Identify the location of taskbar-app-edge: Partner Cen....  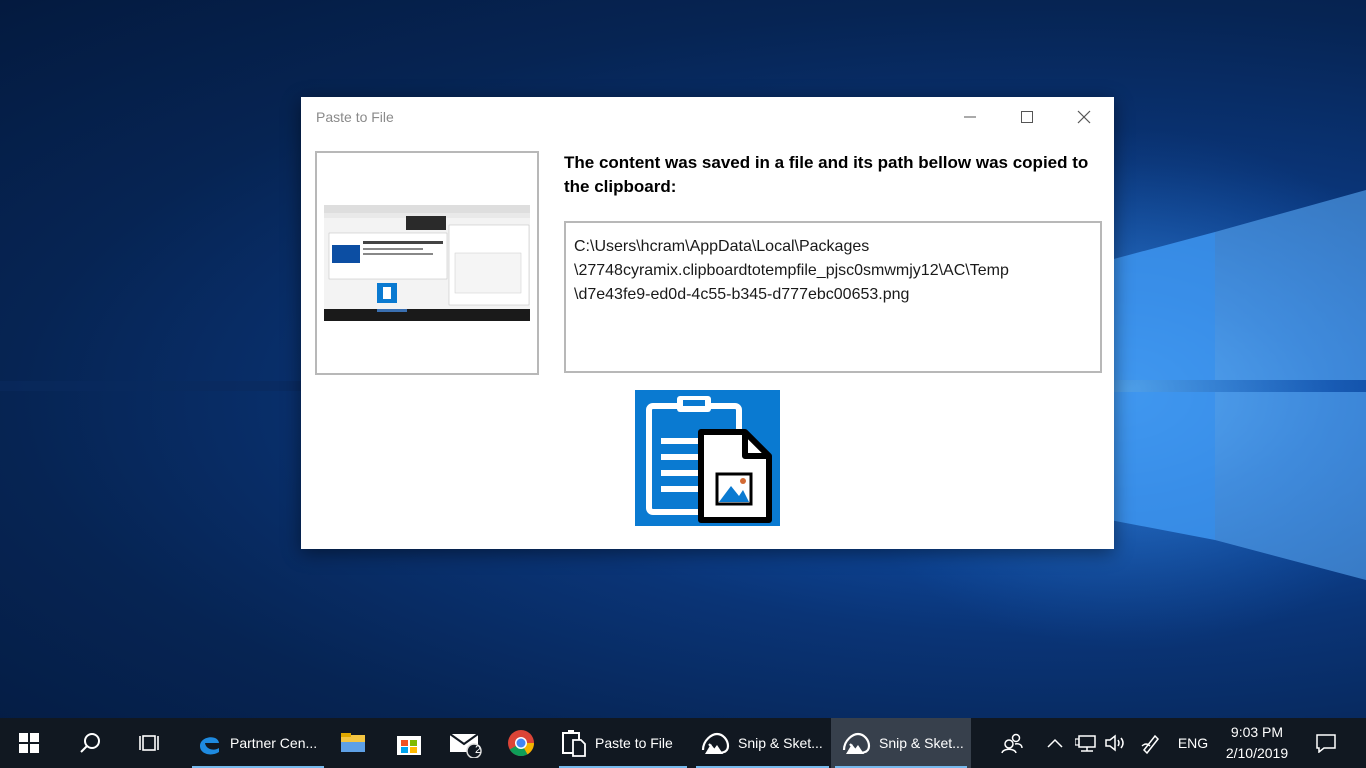
(258, 743).